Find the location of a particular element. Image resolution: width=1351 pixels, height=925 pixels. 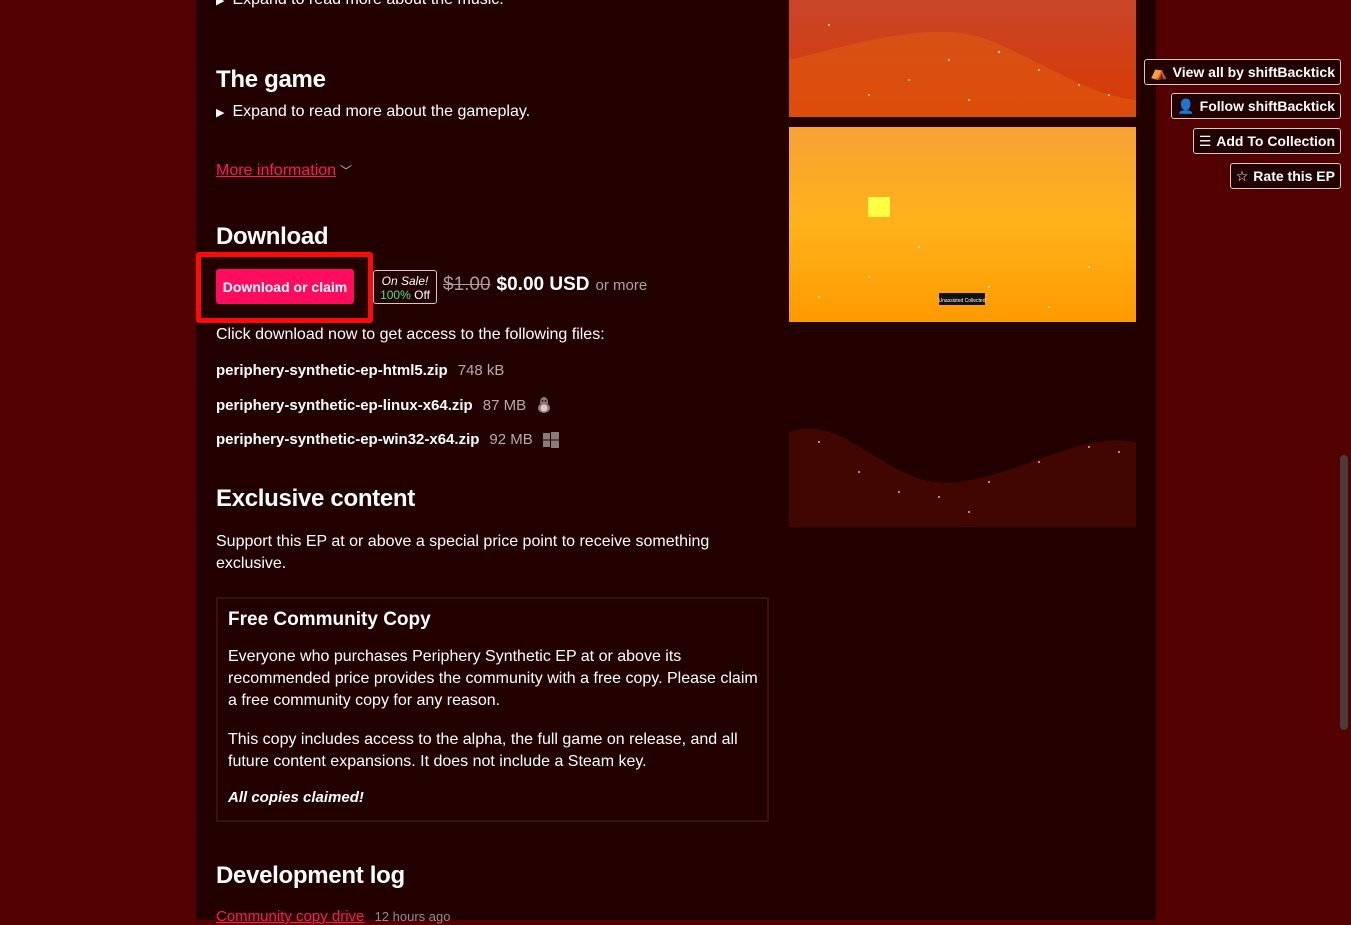

music-details-toggle: ▶ Expand to read more about the music. is located at coordinates (360, 4).